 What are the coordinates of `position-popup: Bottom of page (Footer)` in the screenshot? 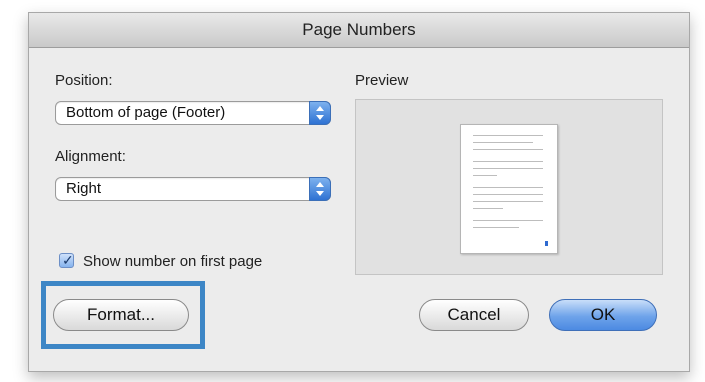 It's located at (193, 113).